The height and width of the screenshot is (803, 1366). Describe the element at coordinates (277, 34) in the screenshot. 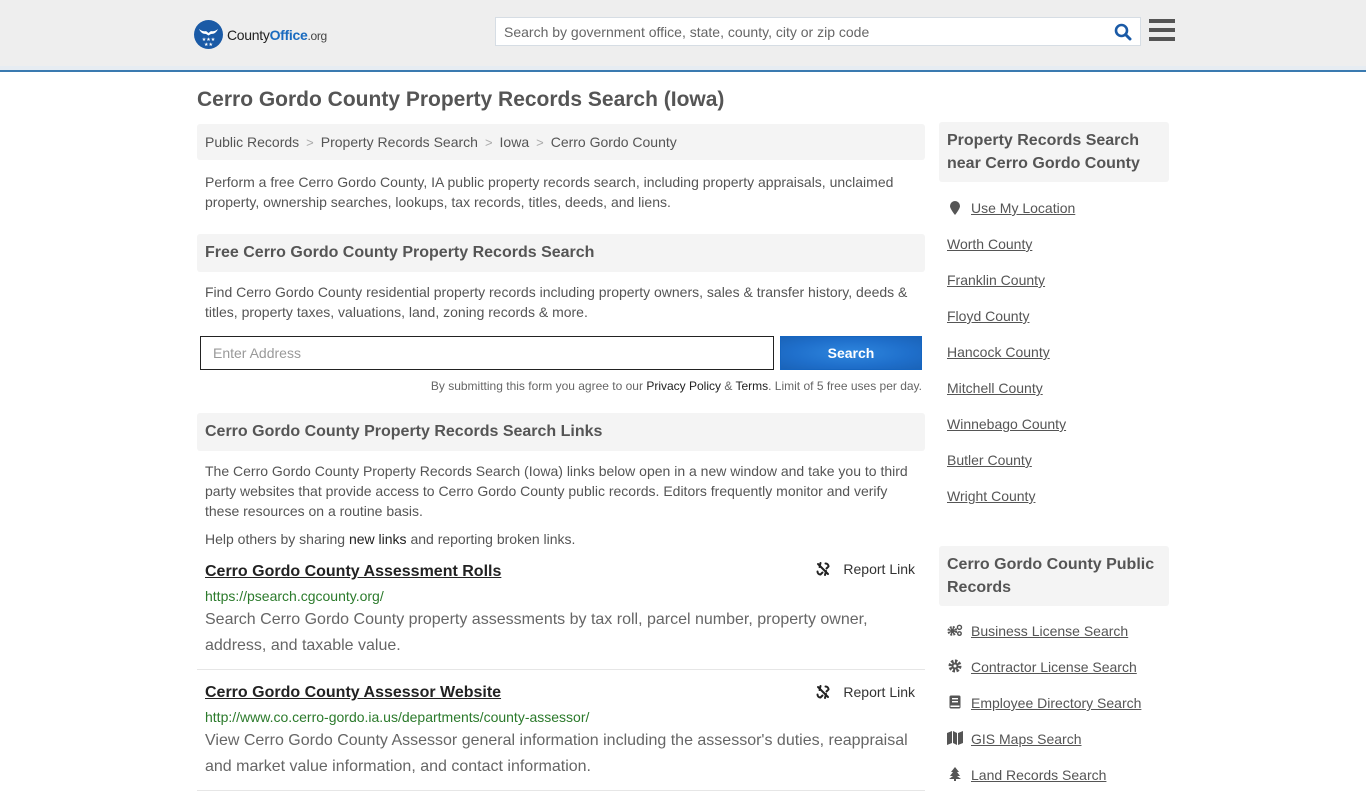

I see `logo-text: CountyOffice.org` at that location.